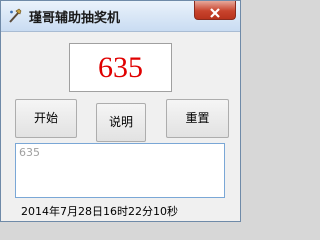  What do you see at coordinates (197, 118) in the screenshot?
I see `reset-button: 重置` at bounding box center [197, 118].